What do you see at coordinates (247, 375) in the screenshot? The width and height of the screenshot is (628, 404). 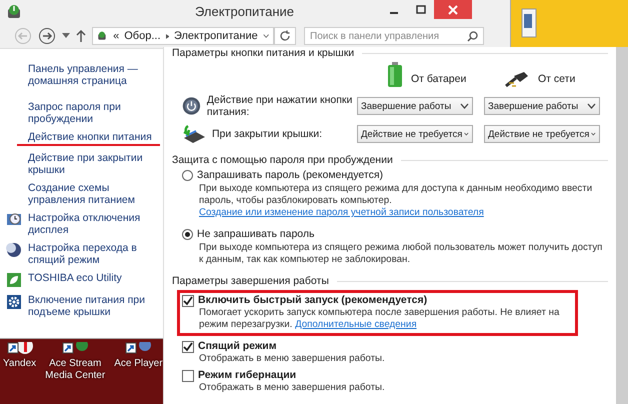 I see `option-label: Режим гибернации` at bounding box center [247, 375].